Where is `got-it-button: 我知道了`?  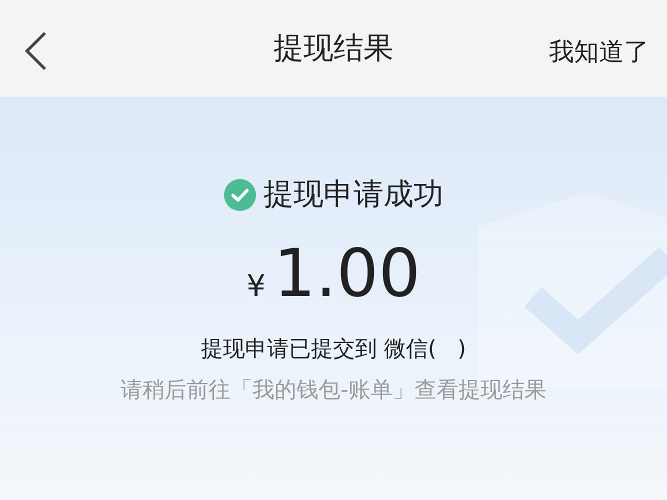 got-it-button: 我知道了 is located at coordinates (599, 51).